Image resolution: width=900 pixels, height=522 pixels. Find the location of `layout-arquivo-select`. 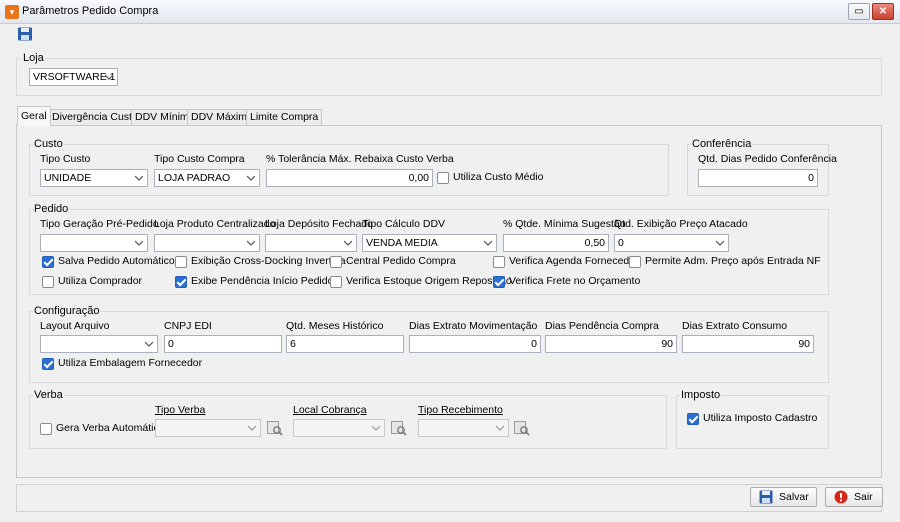

layout-arquivo-select is located at coordinates (99, 344).